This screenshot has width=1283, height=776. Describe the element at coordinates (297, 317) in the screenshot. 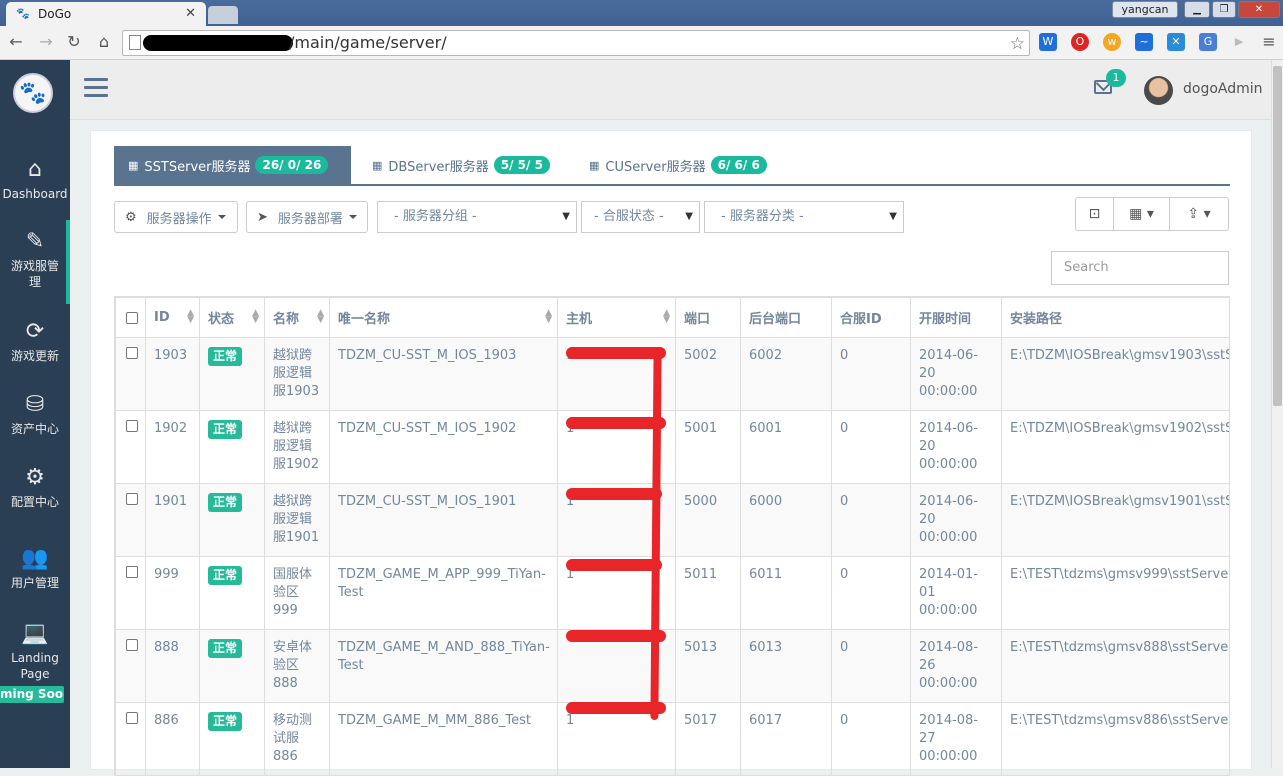

I see `column-header: 名称 ▲ ▼` at that location.